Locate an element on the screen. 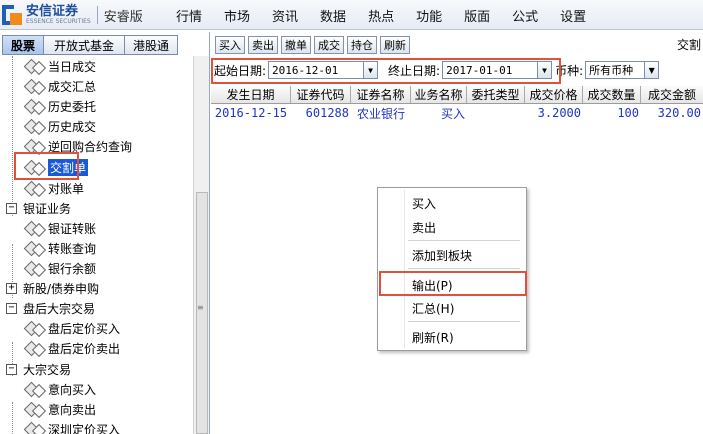  main-menu: 行情 市场 资讯 数据 热点 功能 版面 公式 设置 is located at coordinates (392, 15).